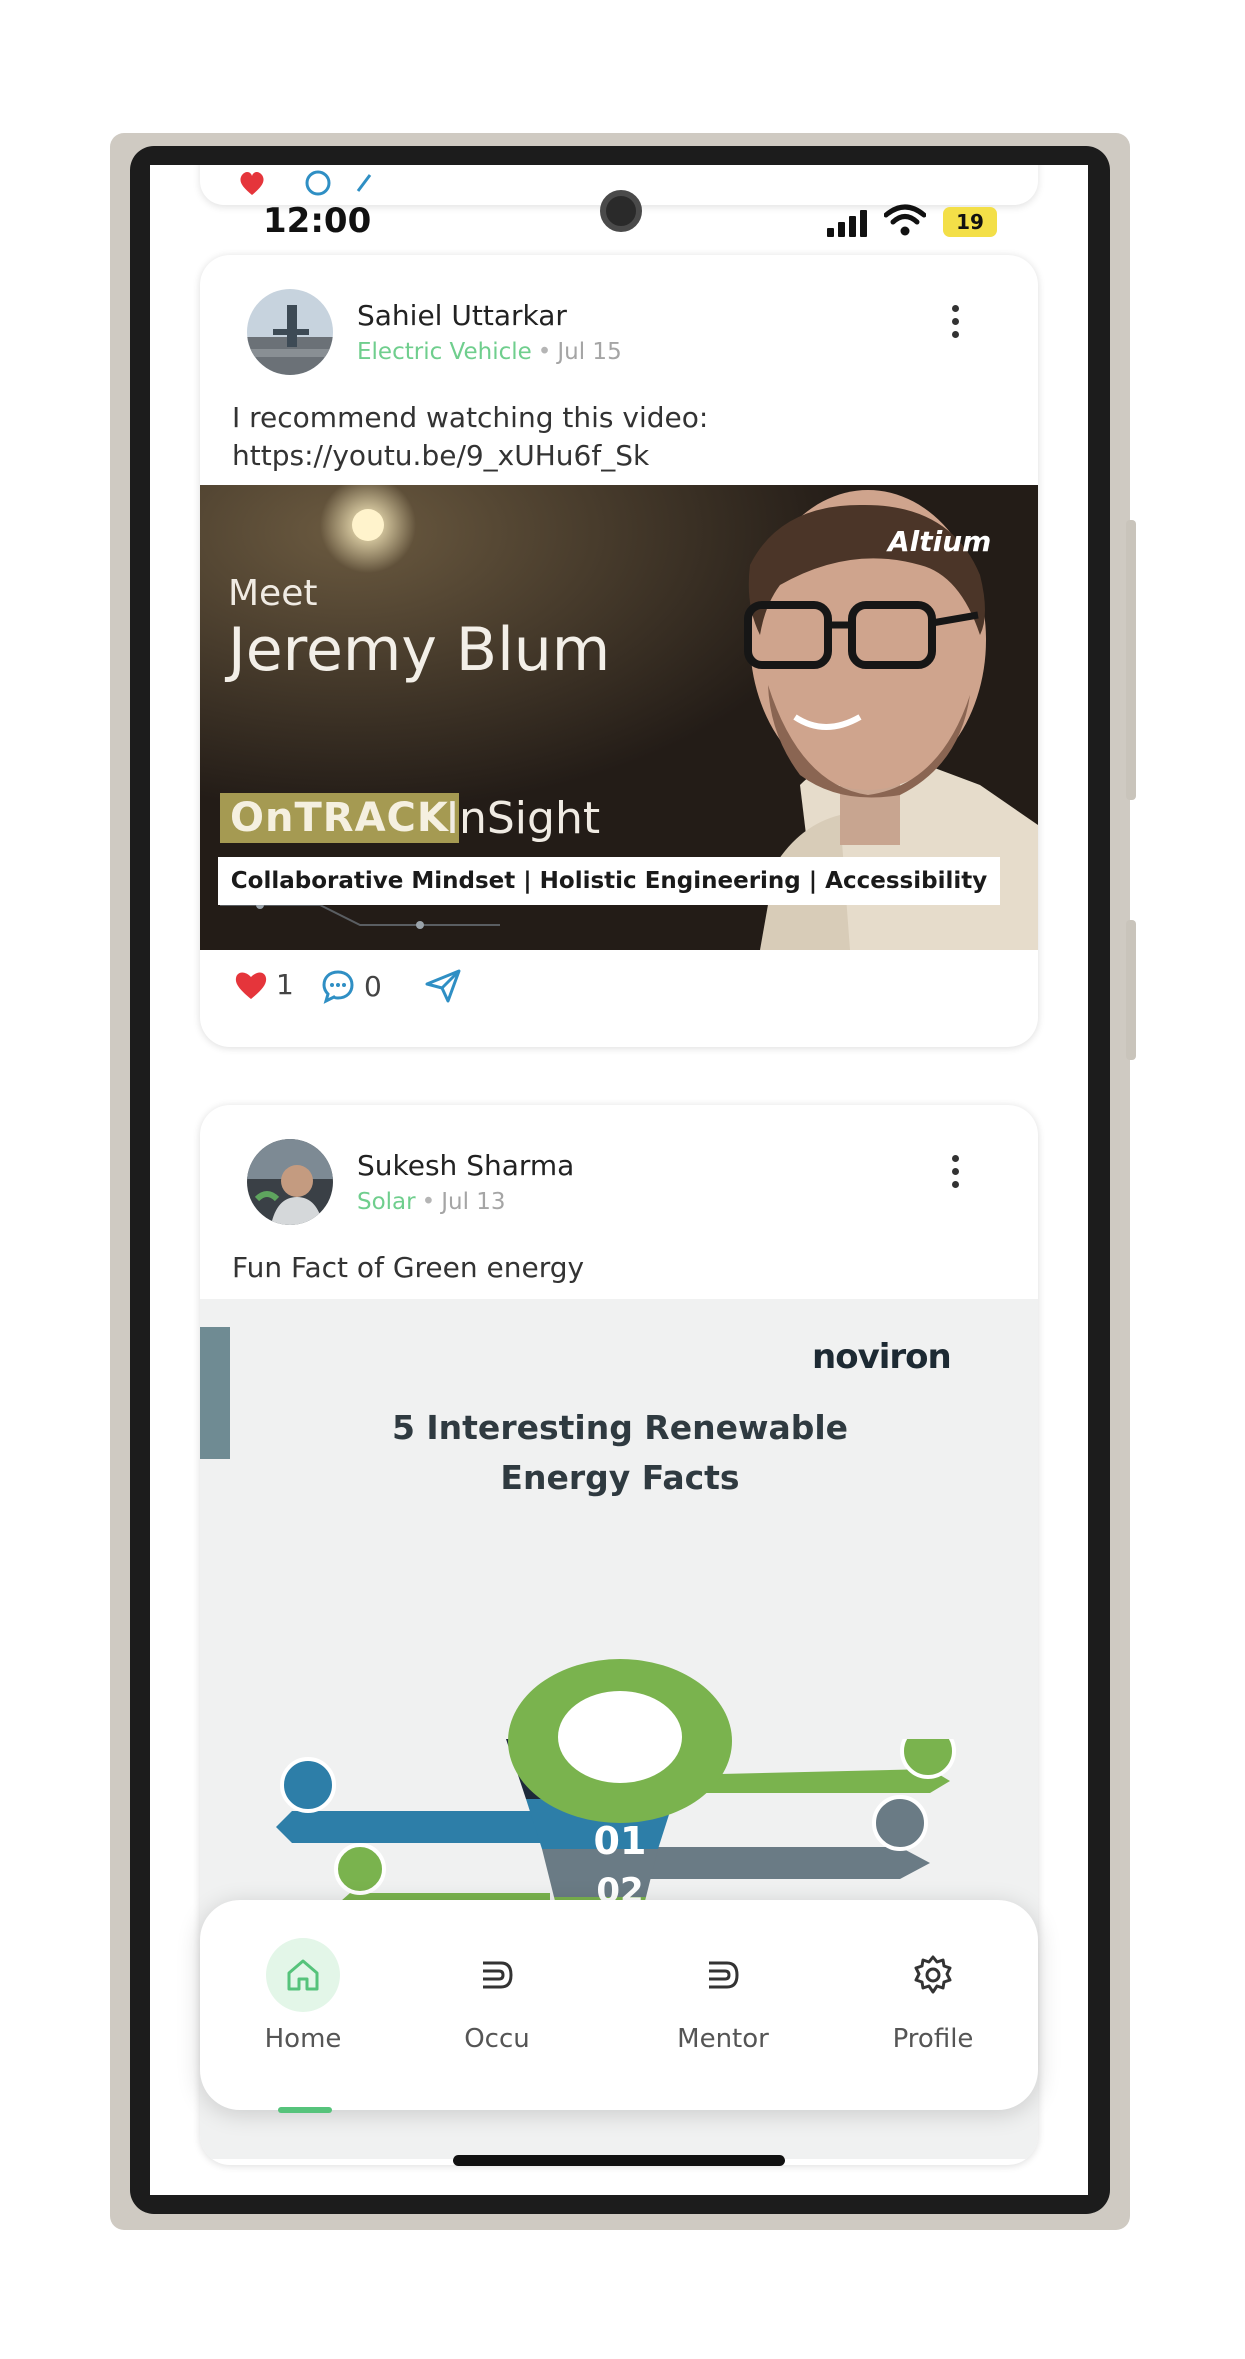 The height and width of the screenshot is (2359, 1245). I want to click on nav-label-profile: Profile, so click(933, 2039).